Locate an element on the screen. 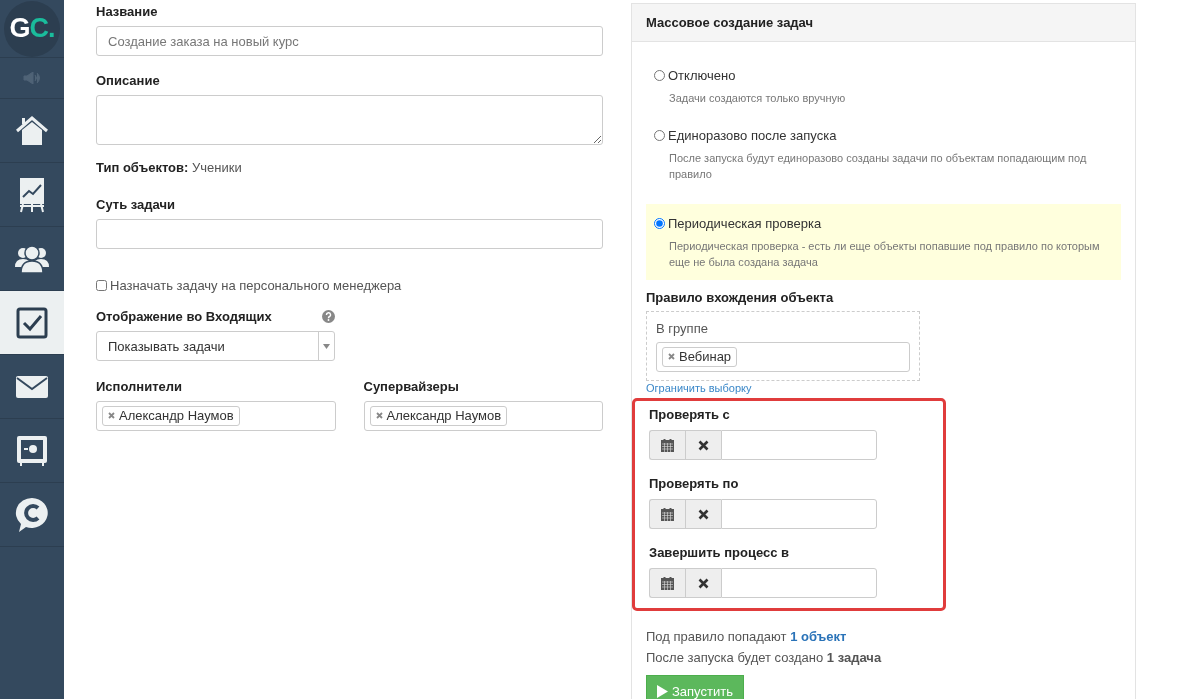 The height and width of the screenshot is (699, 1200). field-label: Супервайзеры is located at coordinates (411, 386).